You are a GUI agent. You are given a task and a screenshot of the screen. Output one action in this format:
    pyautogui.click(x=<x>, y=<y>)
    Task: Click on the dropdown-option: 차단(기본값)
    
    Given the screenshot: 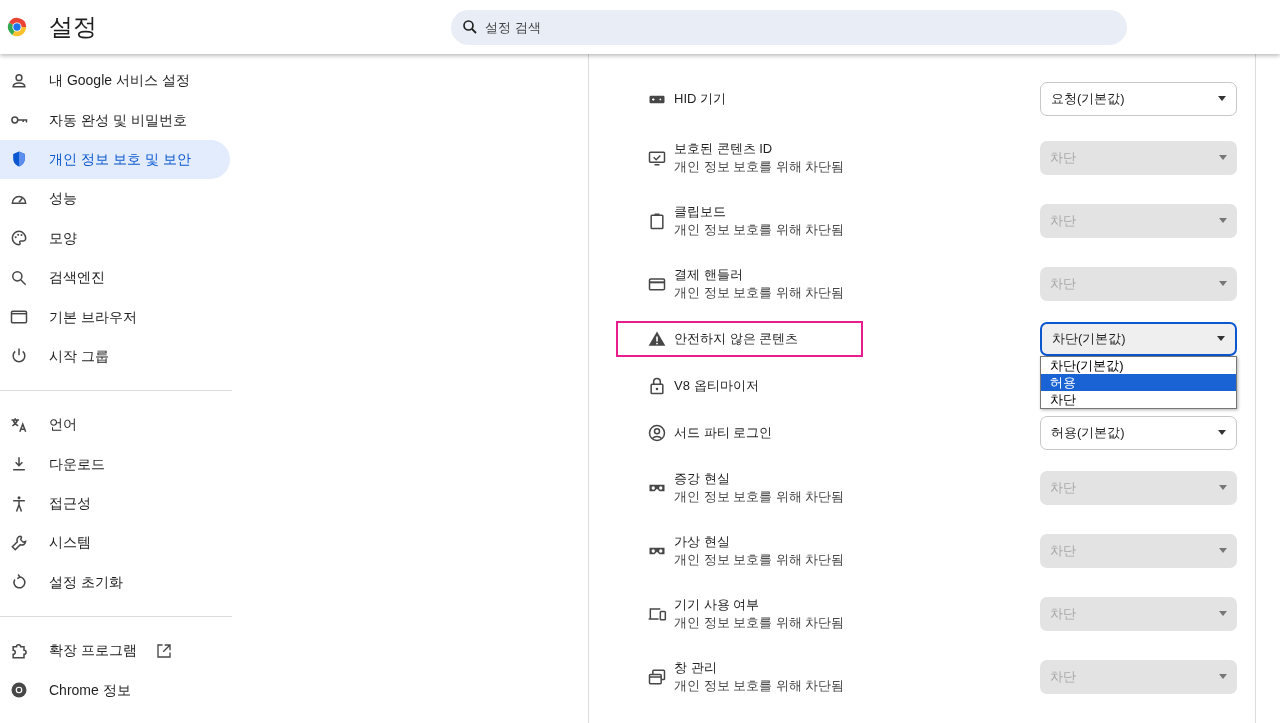 What is the action you would take?
    pyautogui.click(x=1138, y=365)
    